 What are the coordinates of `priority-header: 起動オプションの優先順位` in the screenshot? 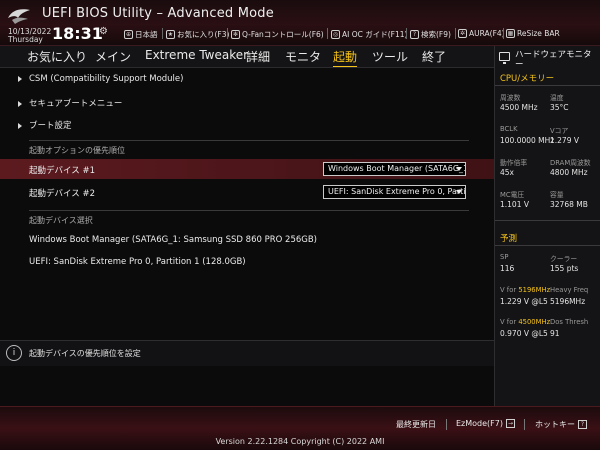 It's located at (77, 150).